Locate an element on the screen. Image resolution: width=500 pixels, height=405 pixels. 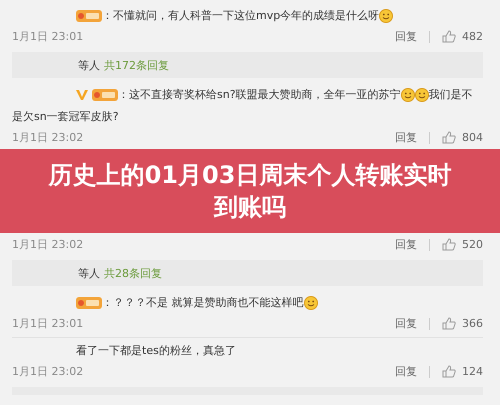
like-button: 366 is located at coordinates (462, 323).